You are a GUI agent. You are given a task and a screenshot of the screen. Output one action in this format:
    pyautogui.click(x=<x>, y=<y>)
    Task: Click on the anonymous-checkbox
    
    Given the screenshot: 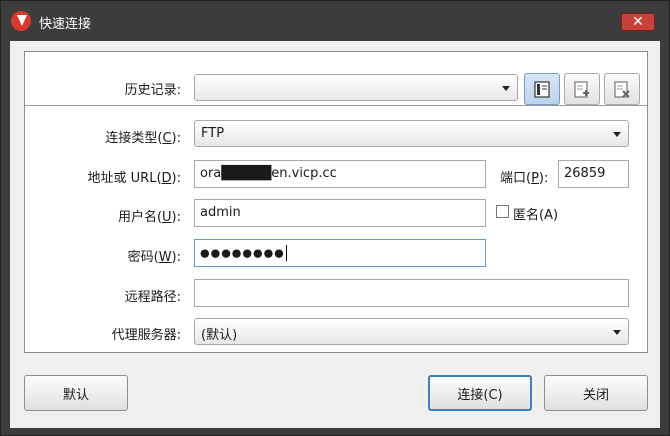 What is the action you would take?
    pyautogui.click(x=502, y=211)
    